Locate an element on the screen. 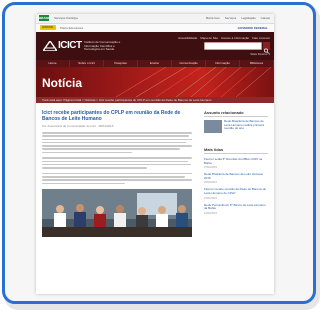  news-date: 27/04/2015 is located at coordinates (210, 168).